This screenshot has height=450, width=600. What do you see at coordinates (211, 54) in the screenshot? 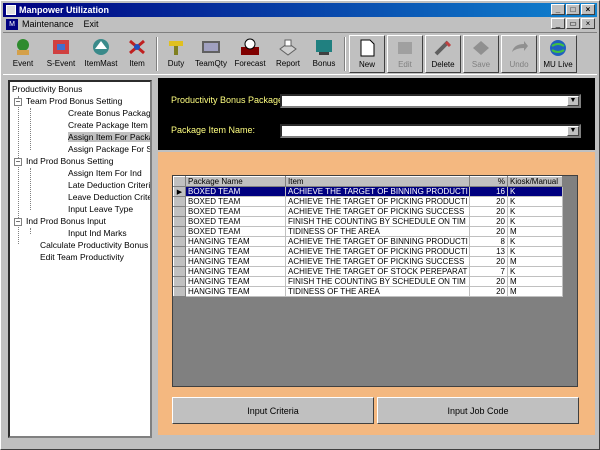
I see `team-qty-button: TeamQty` at bounding box center [211, 54].